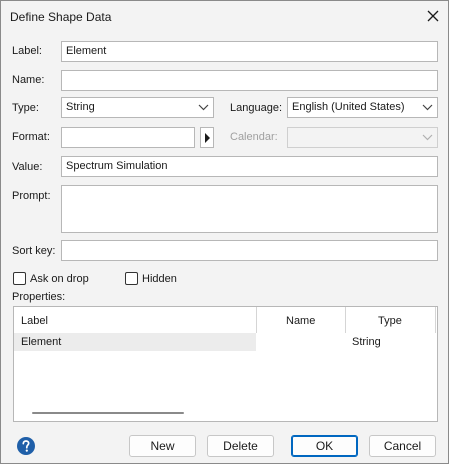 The image size is (449, 464). I want to click on type-field-label: Type:, so click(25, 108).